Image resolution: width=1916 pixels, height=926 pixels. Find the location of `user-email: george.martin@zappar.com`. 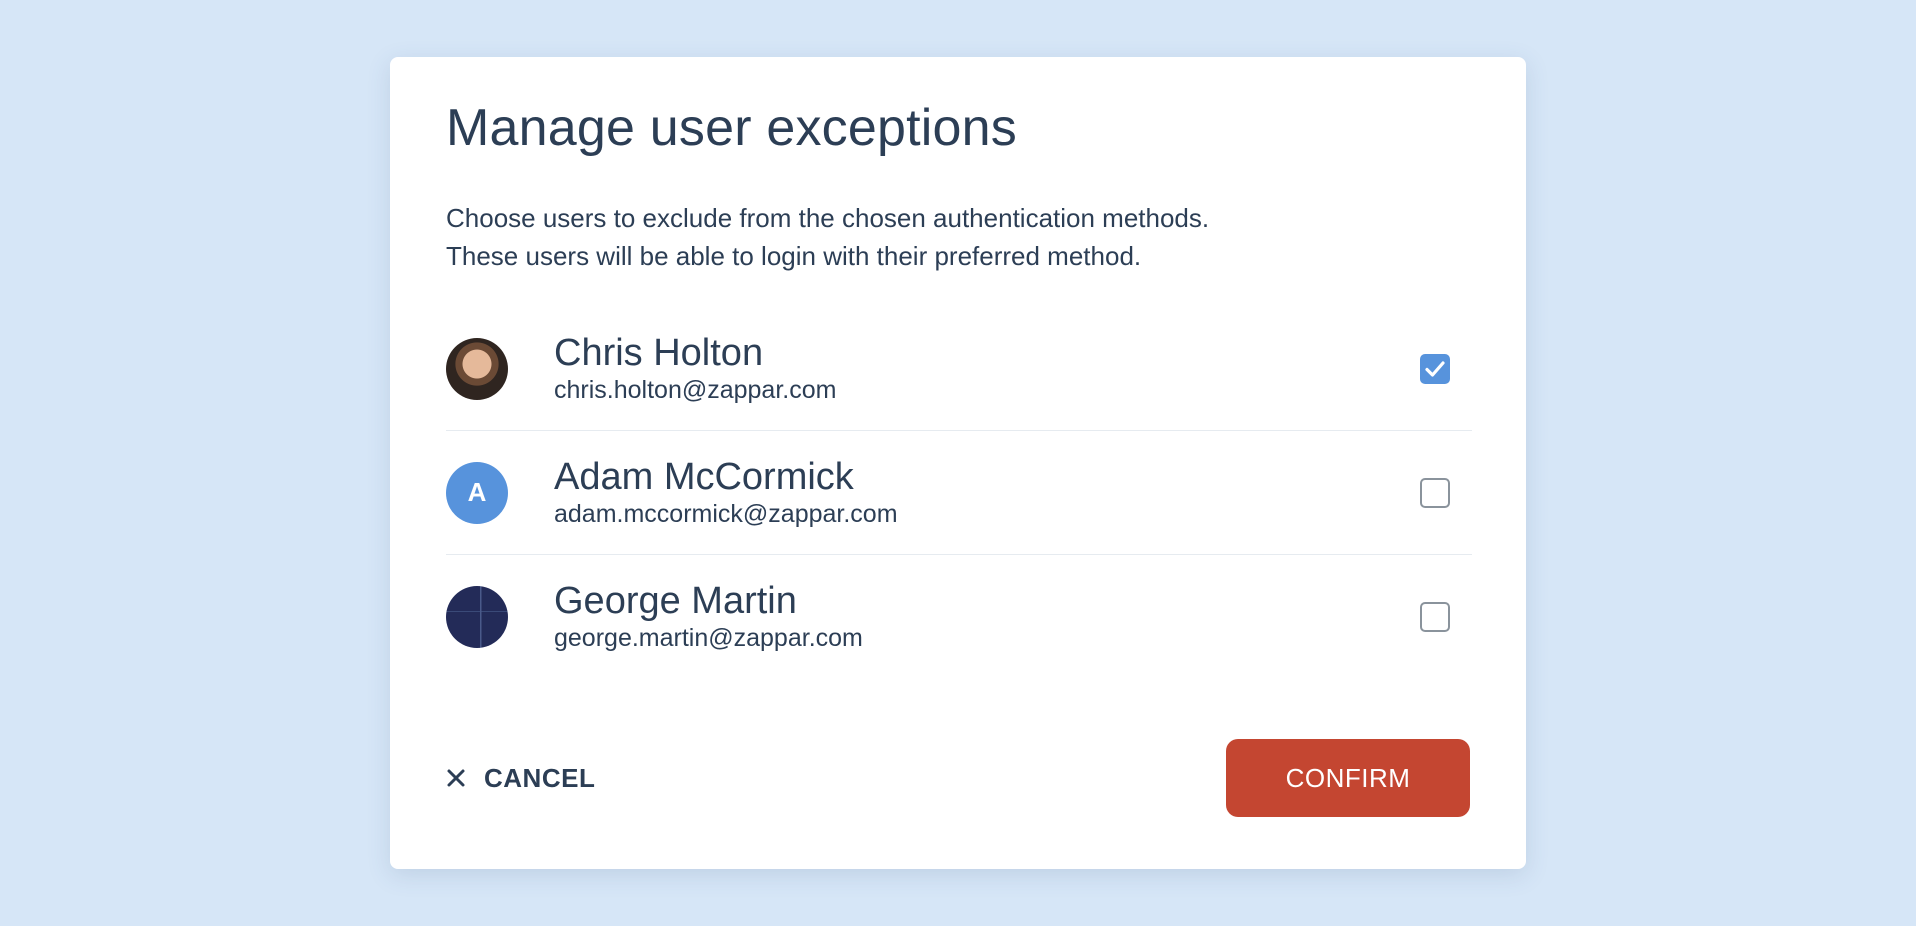

user-email: george.martin@zappar.com is located at coordinates (708, 638).